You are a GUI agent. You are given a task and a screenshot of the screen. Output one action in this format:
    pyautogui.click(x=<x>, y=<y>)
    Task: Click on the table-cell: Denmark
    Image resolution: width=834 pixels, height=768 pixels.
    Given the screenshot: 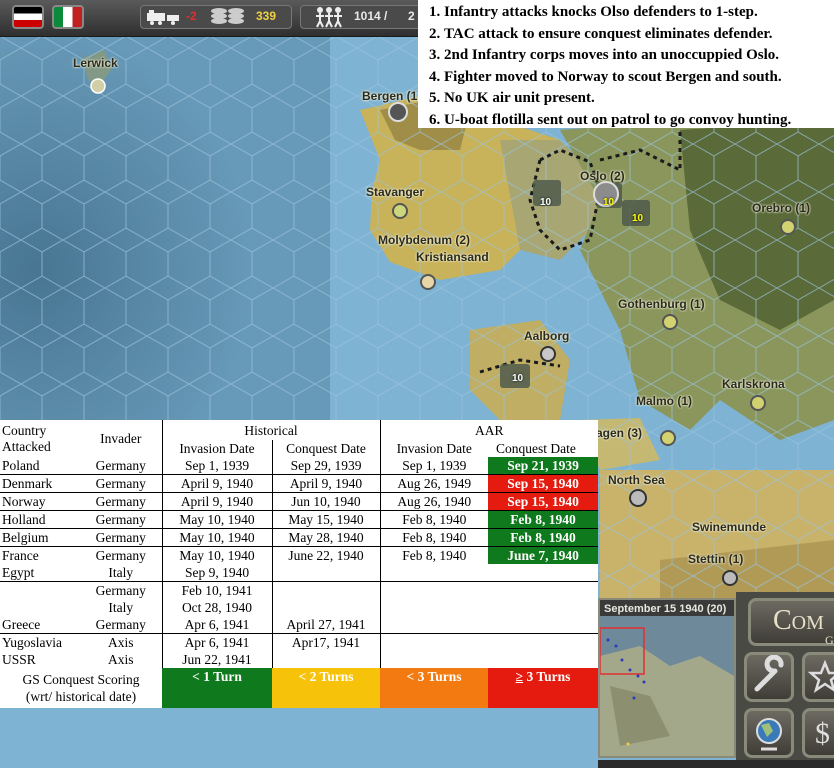 What is the action you would take?
    pyautogui.click(x=27, y=483)
    